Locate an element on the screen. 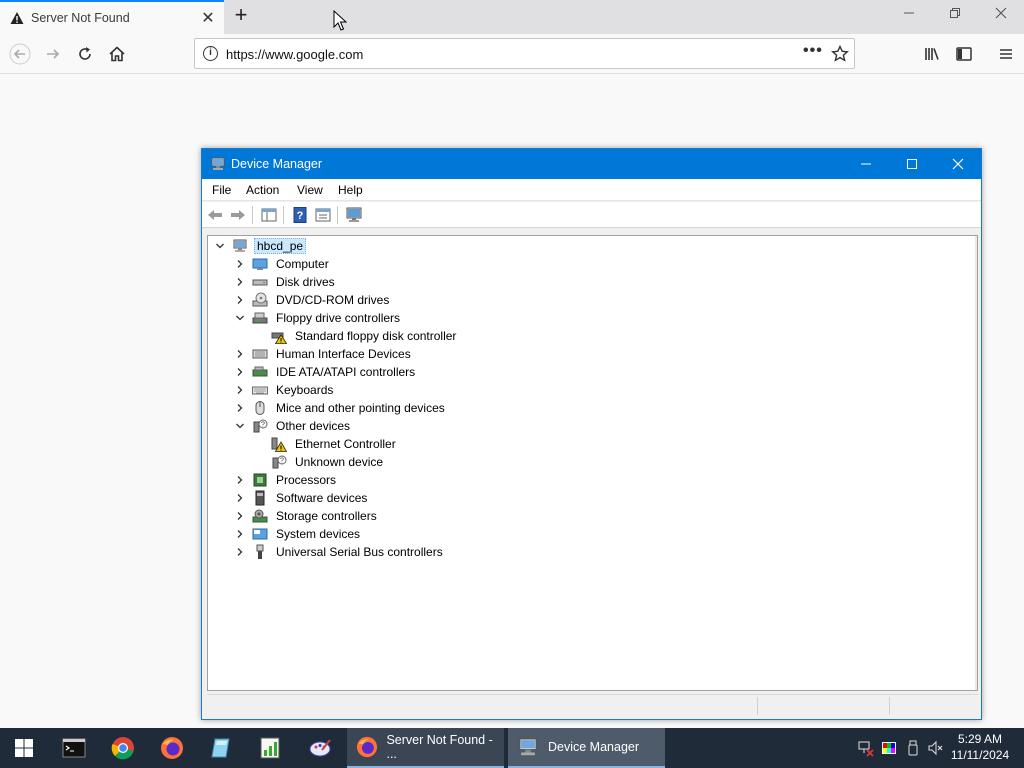  bookmark-star-icon is located at coordinates (840, 54).